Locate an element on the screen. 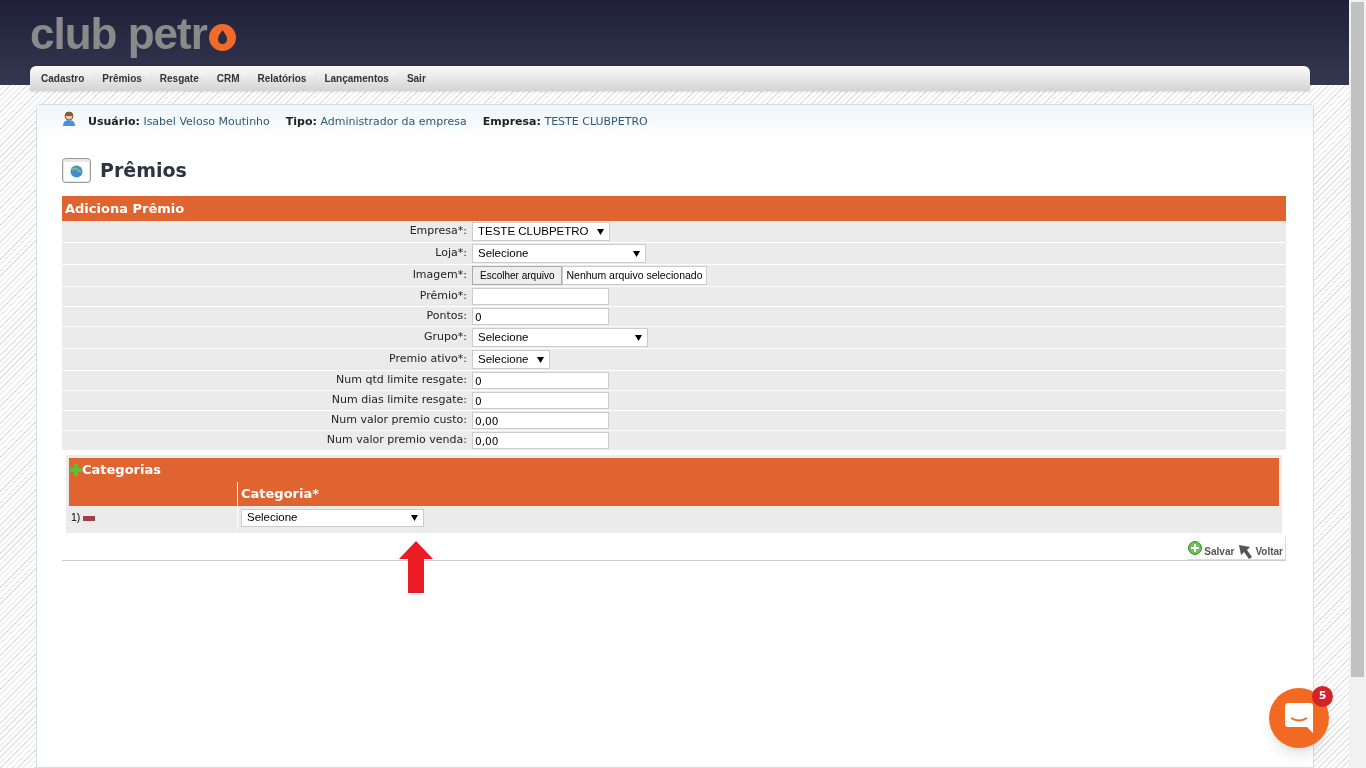 The width and height of the screenshot is (1366, 768). field-label: Num dias limite resgate: is located at coordinates (399, 400).